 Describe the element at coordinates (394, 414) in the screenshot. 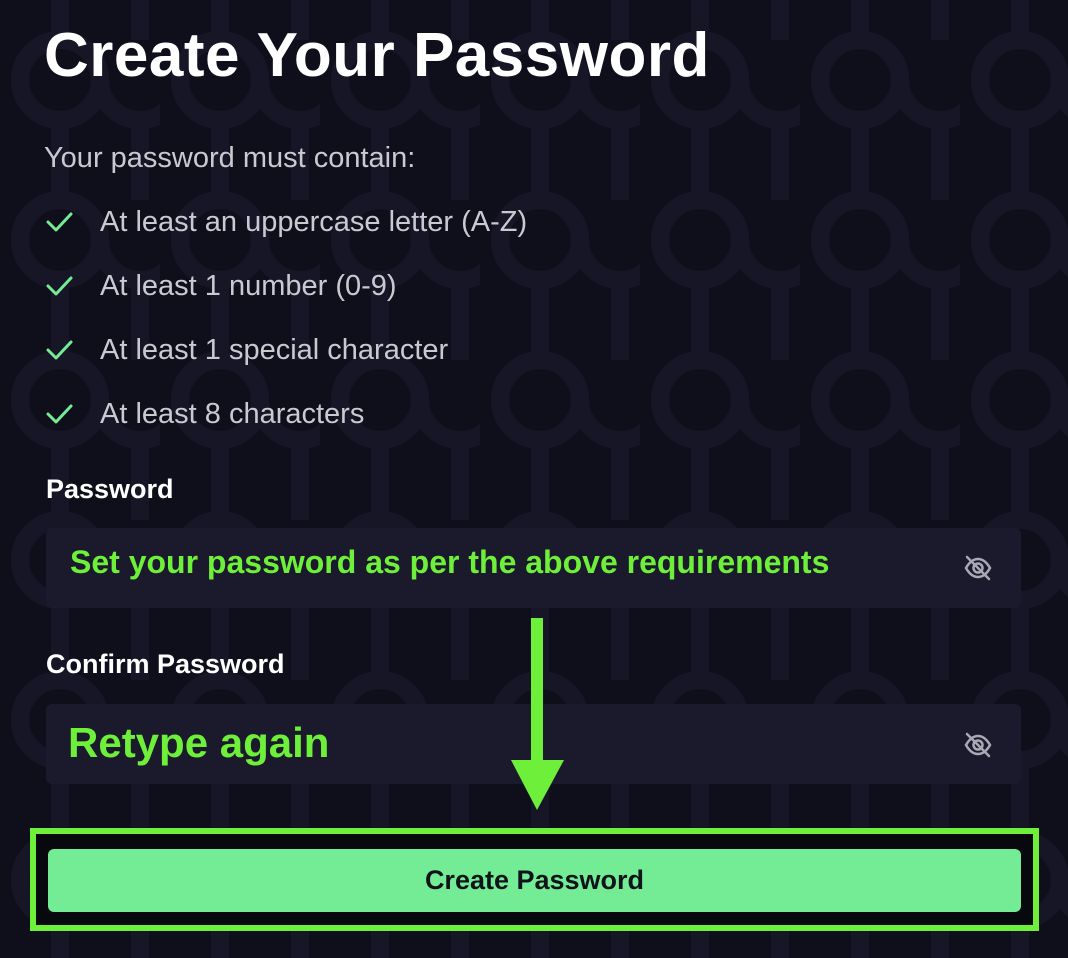

I see `requirement-length: At least 8 characters` at that location.